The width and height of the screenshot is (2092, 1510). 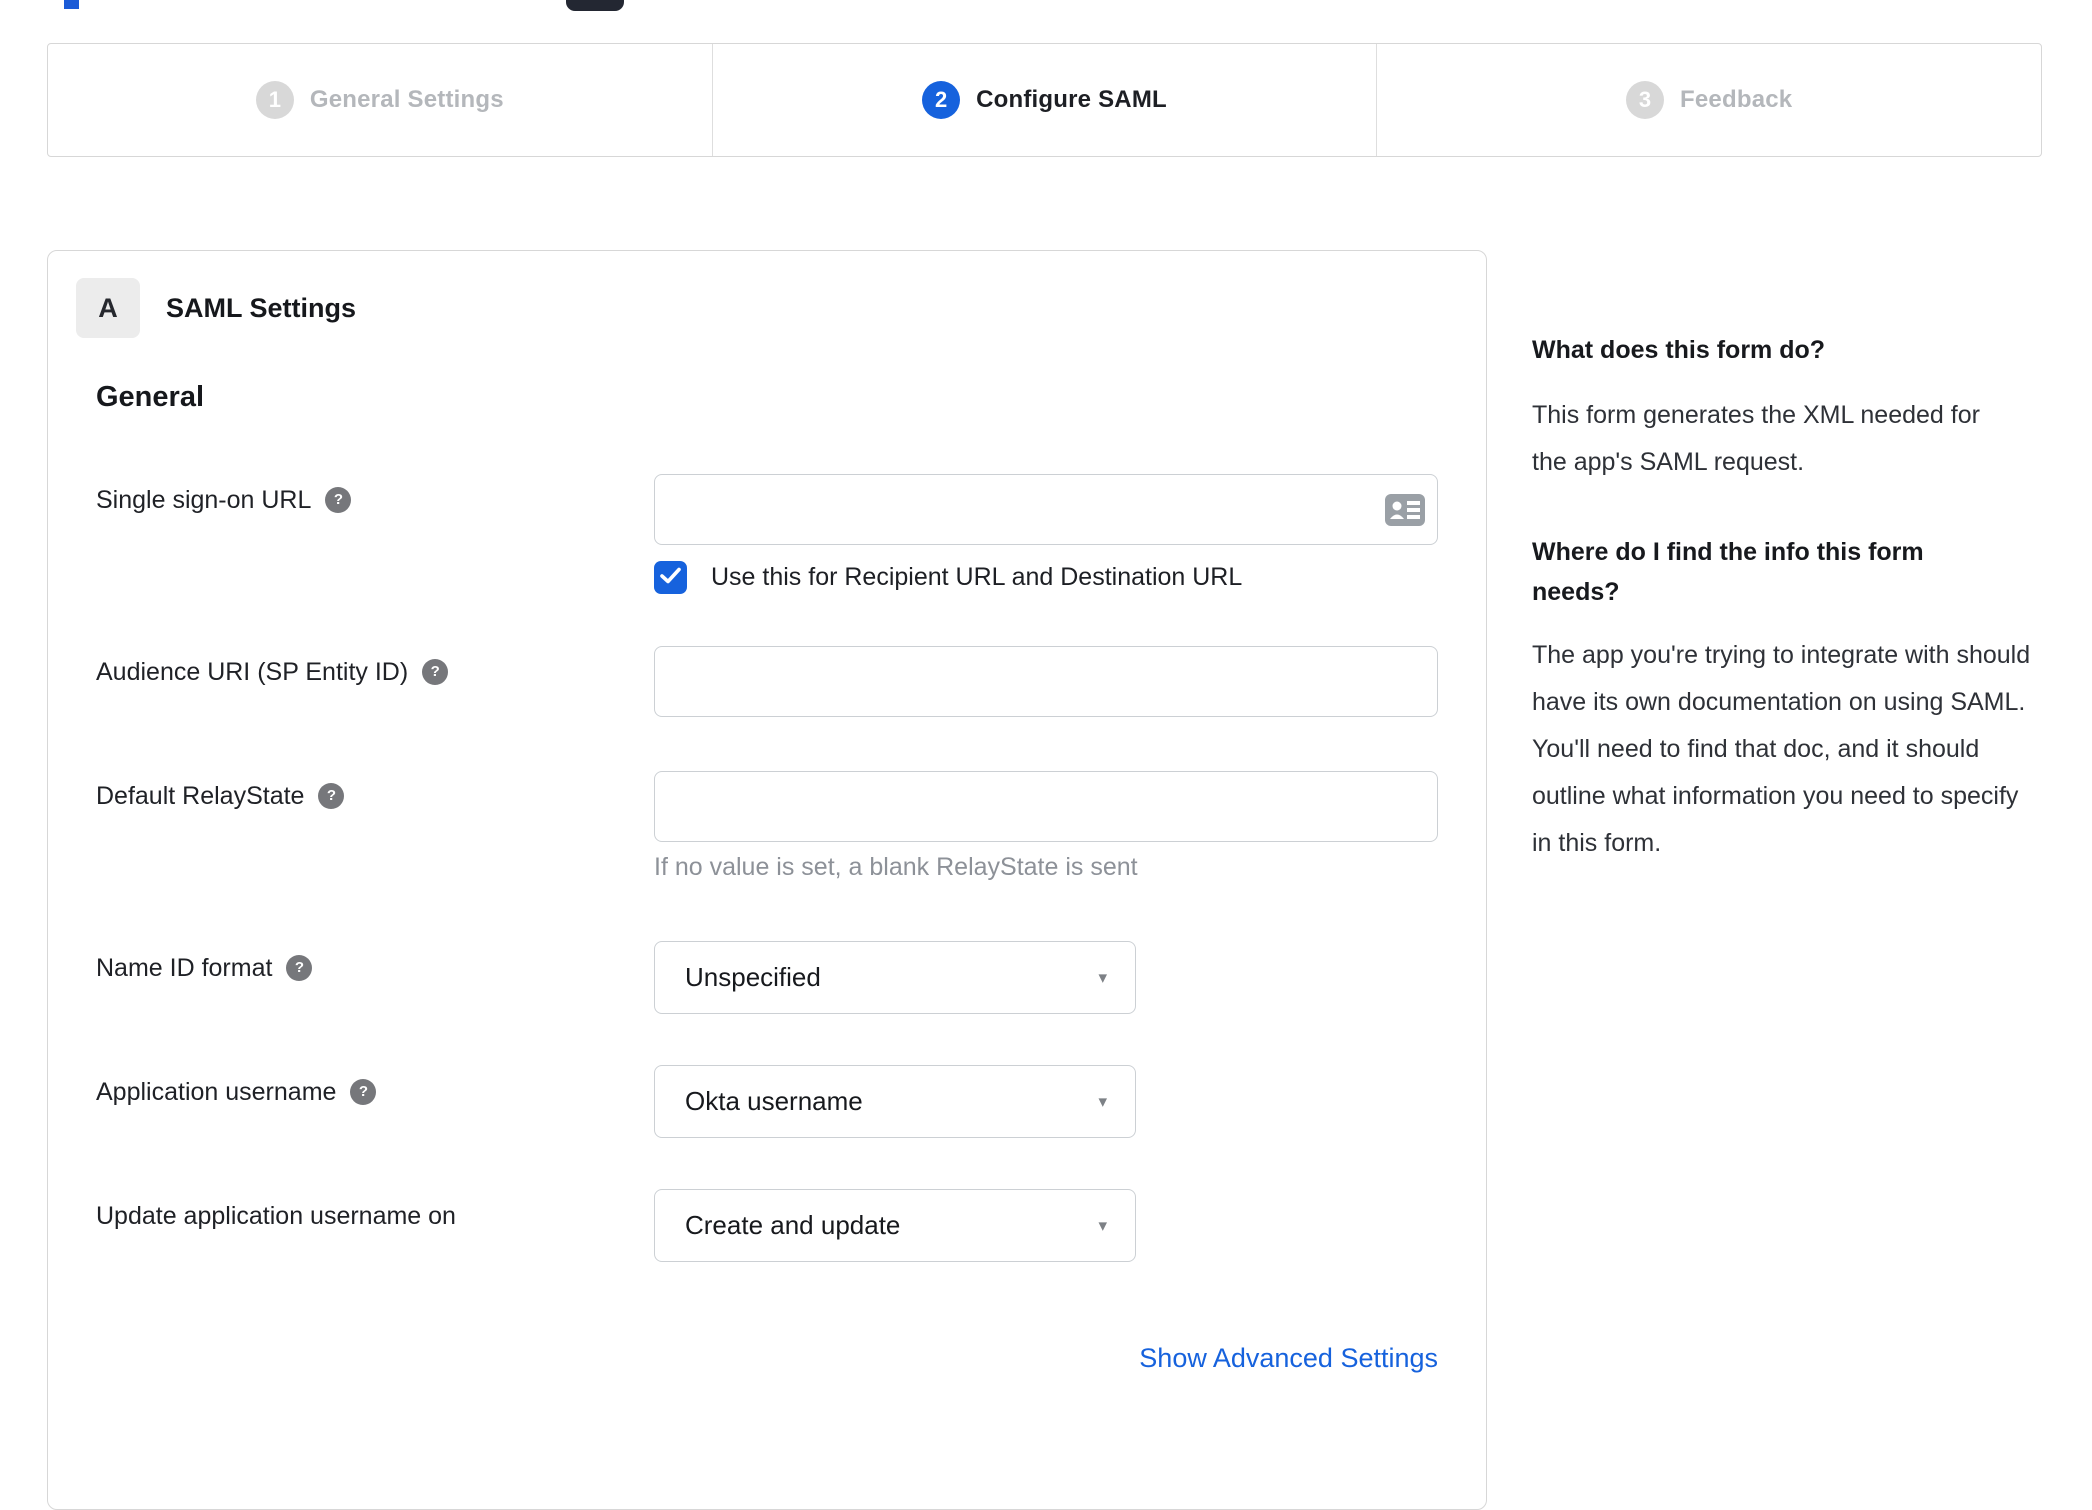 I want to click on single-sign-on-url-label: Single sign-on URL ?, so click(x=224, y=500).